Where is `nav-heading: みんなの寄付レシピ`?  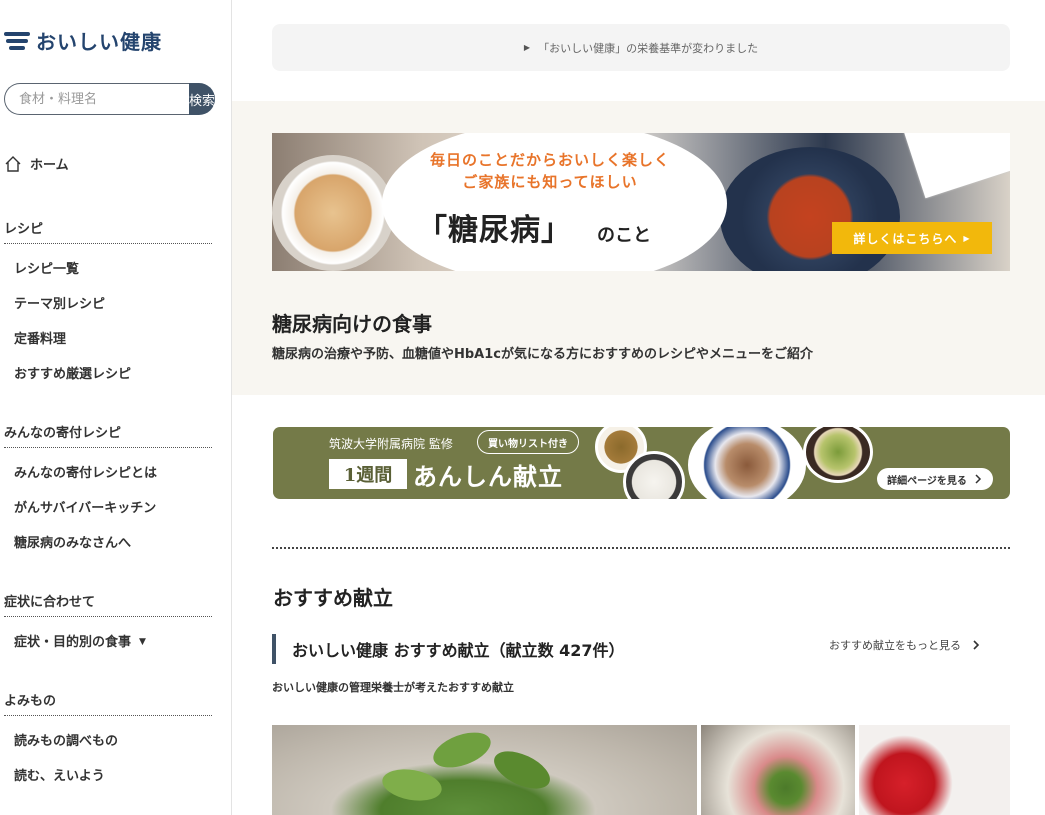 nav-heading: みんなの寄付レシピ is located at coordinates (108, 435).